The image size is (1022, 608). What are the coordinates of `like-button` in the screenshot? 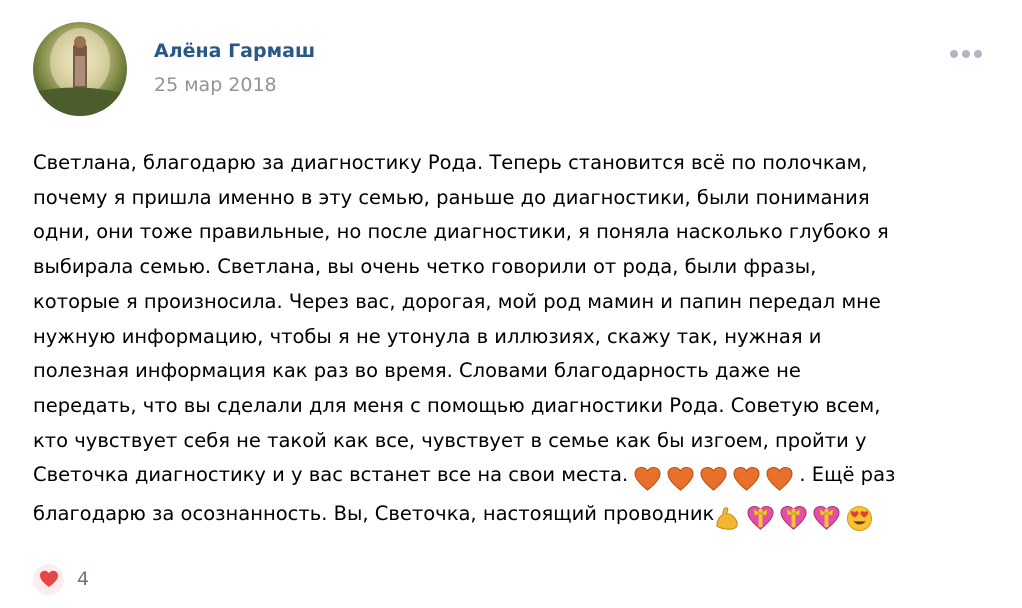 It's located at (48, 579).